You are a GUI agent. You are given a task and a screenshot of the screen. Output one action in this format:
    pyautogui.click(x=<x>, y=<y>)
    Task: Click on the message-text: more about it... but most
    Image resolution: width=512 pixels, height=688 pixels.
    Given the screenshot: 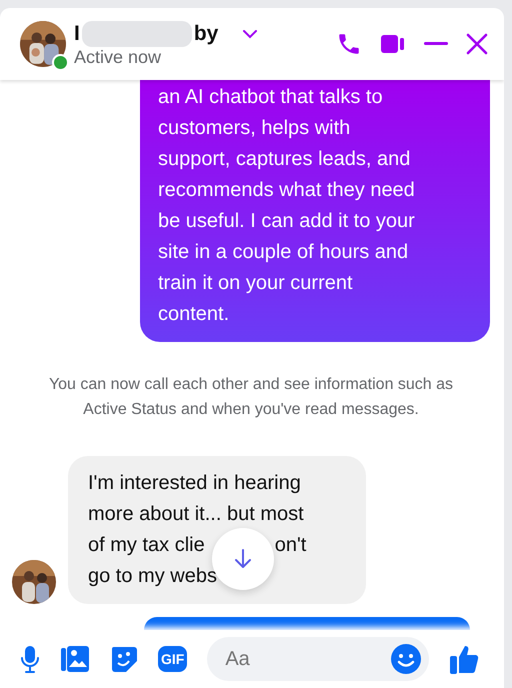 What is the action you would take?
    pyautogui.click(x=196, y=514)
    